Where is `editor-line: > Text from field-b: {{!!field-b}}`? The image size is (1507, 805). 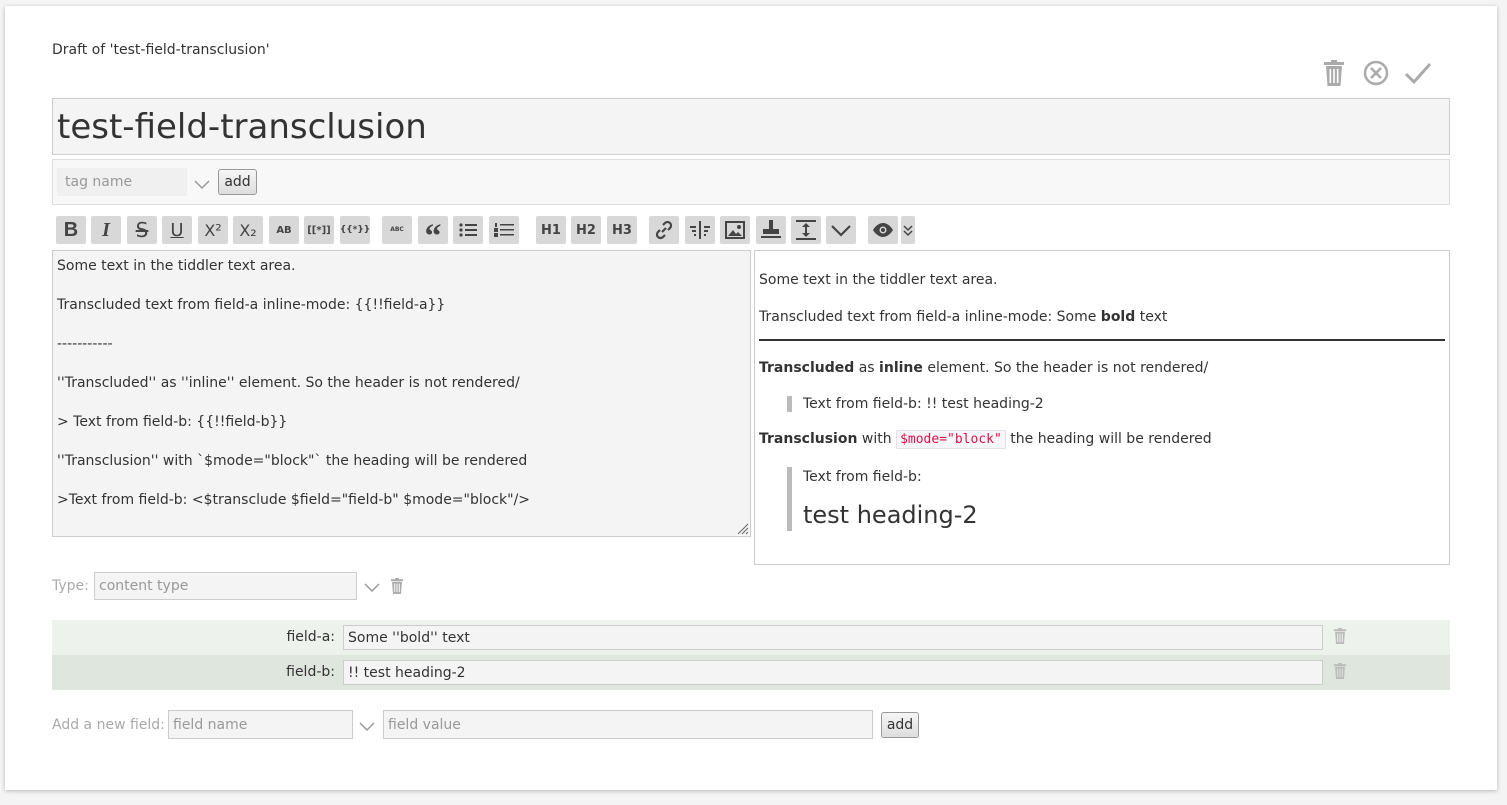
editor-line: > Text from field-b: {{!!field-b}} is located at coordinates (172, 422).